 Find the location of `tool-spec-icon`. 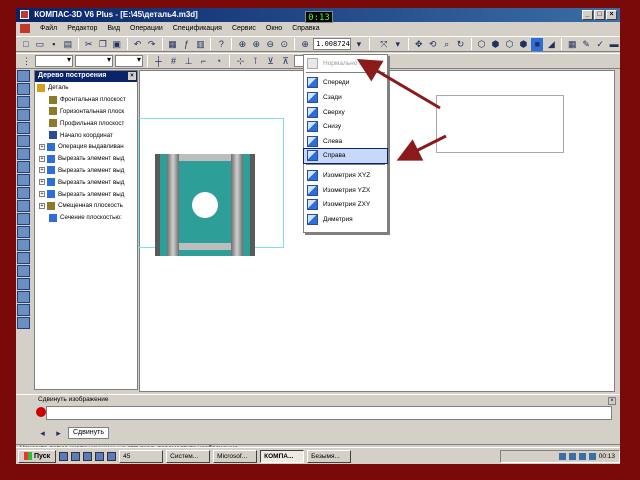

tool-spec-icon is located at coordinates (23, 154).